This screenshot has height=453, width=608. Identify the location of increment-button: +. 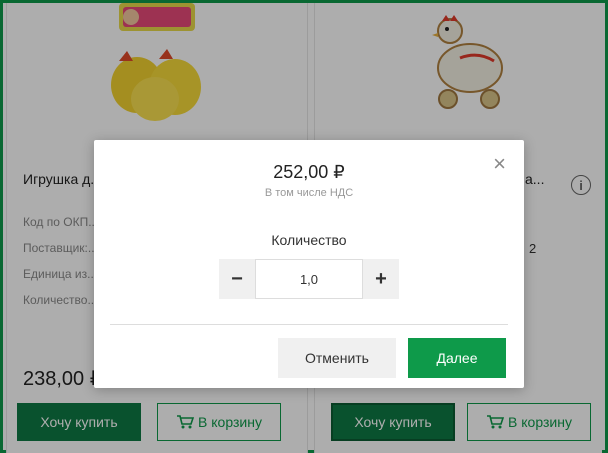
(381, 279).